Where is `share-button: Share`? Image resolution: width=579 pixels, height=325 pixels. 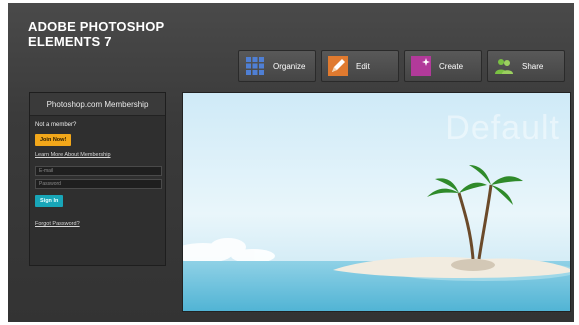
share-button: Share is located at coordinates (526, 66).